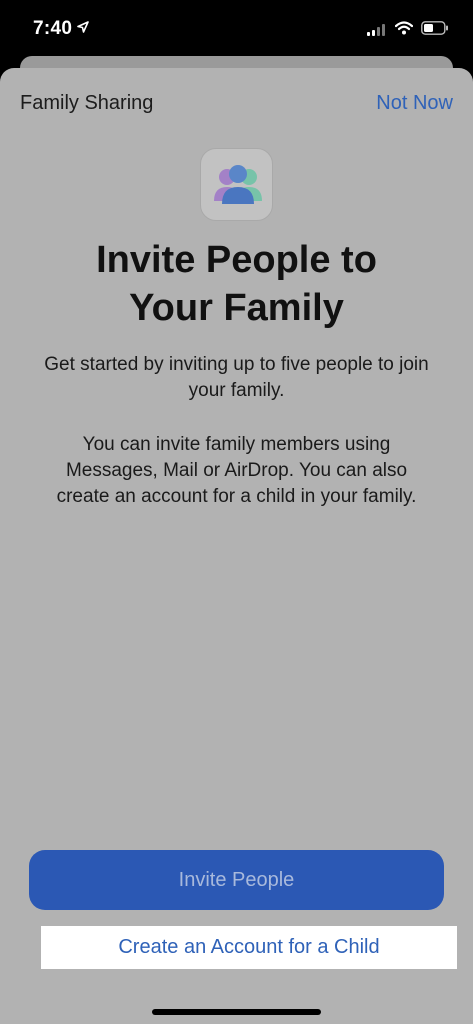  What do you see at coordinates (236, 444) in the screenshot?
I see `details-line-1: You can invite family members using` at bounding box center [236, 444].